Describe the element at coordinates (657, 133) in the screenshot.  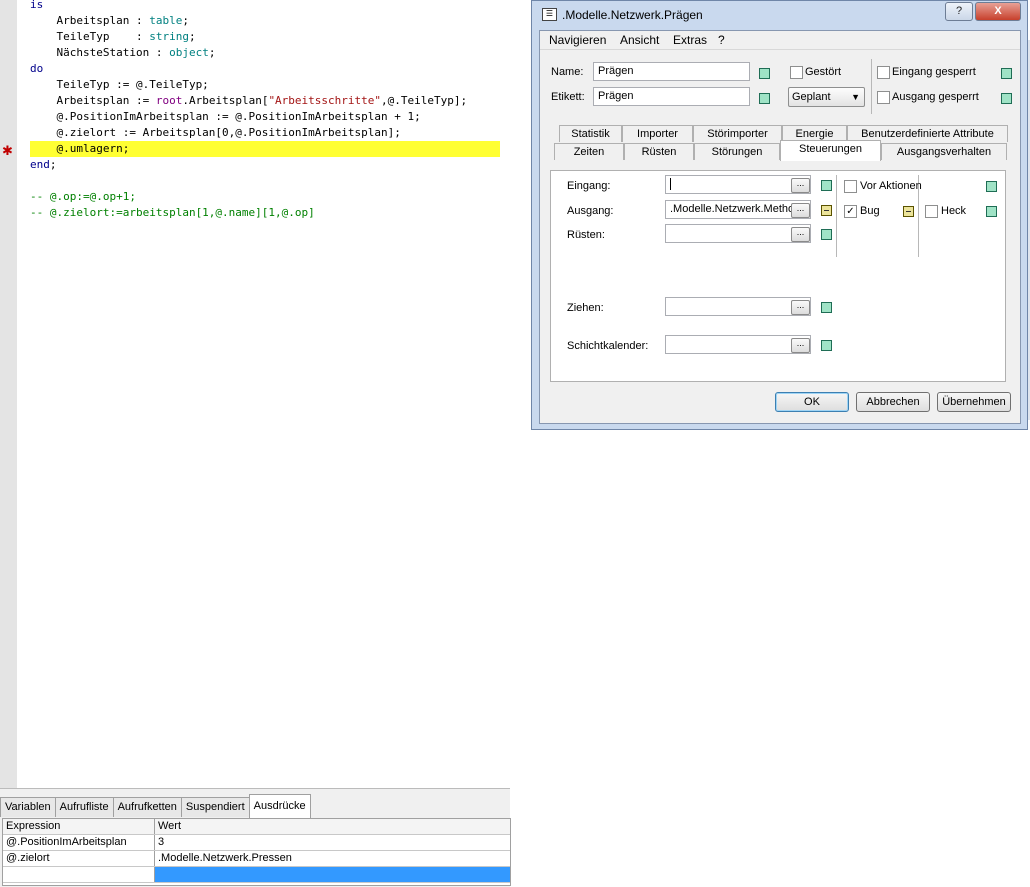
I see `tab-importer: Importer` at that location.